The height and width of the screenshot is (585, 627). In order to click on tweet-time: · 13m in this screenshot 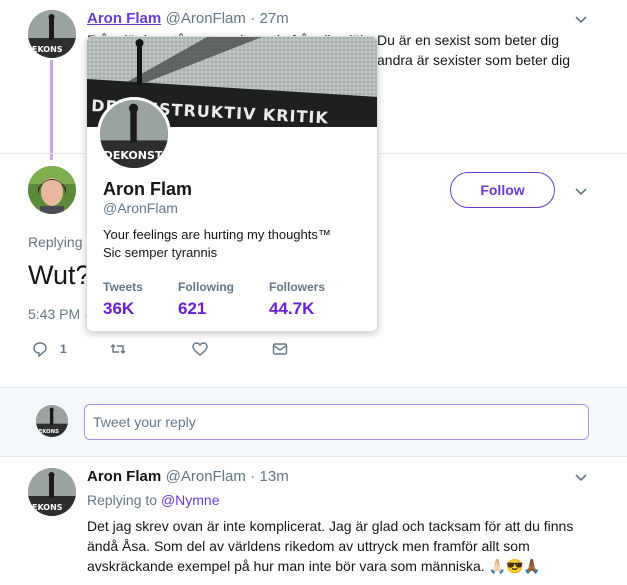, I will do `click(269, 476)`.